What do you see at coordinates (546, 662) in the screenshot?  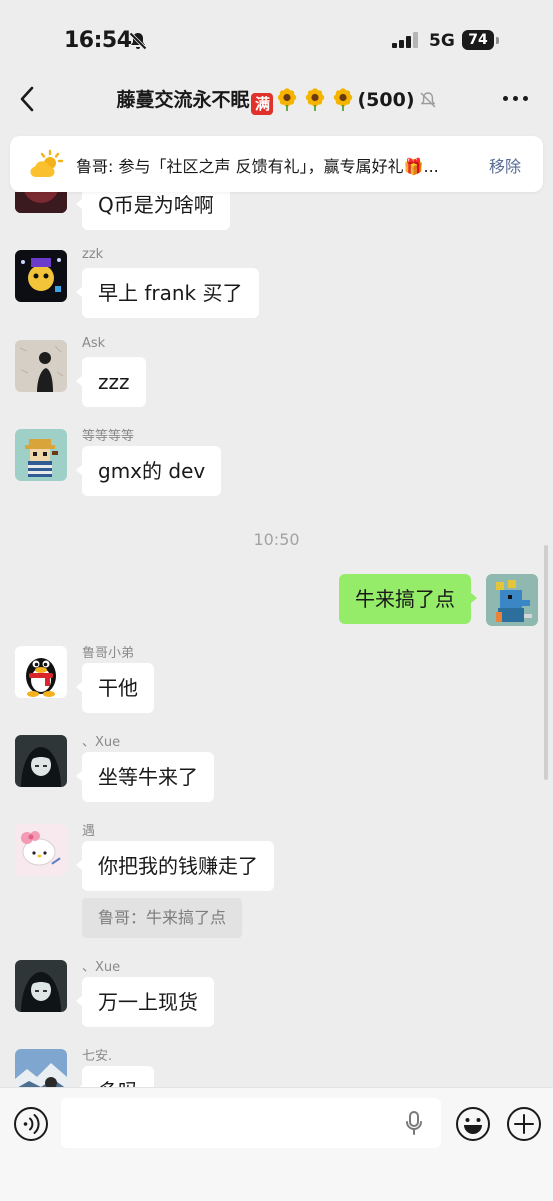 I see `scrollbar` at bounding box center [546, 662].